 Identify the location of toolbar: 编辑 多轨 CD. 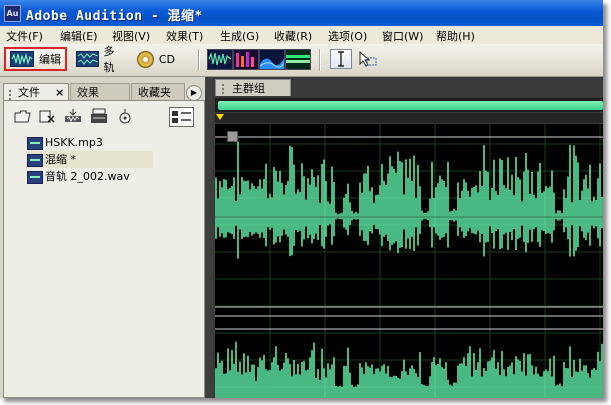
(301, 60).